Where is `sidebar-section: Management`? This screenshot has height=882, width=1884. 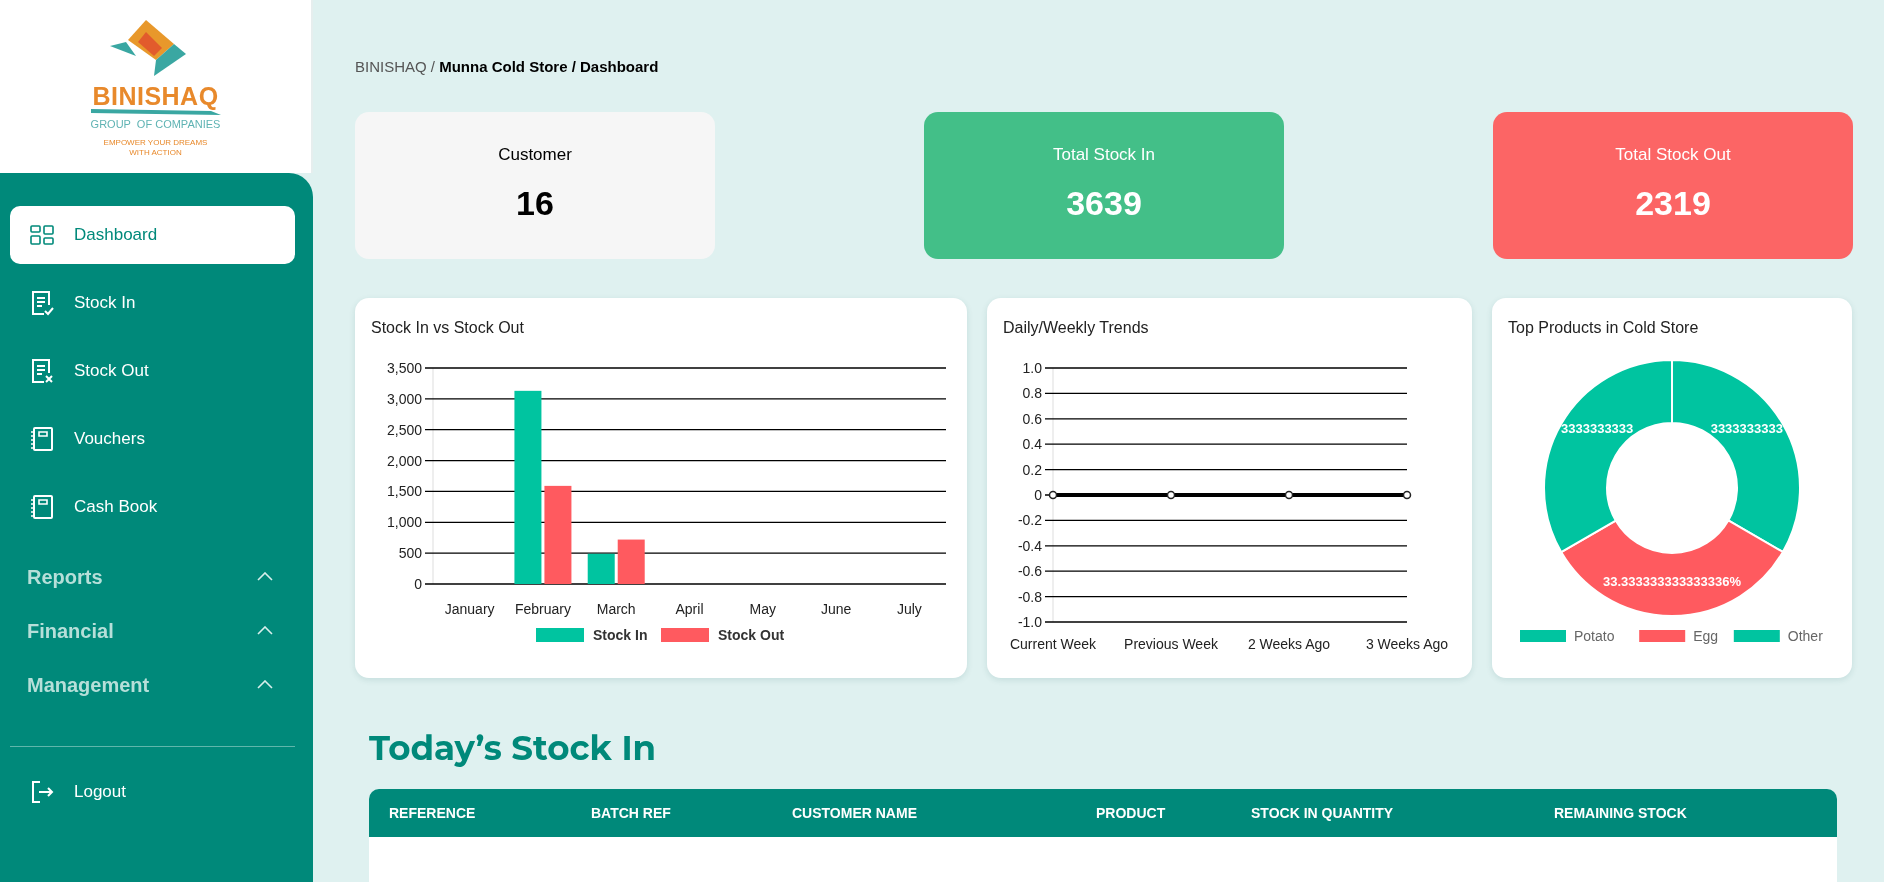 sidebar-section: Management is located at coordinates (152, 685).